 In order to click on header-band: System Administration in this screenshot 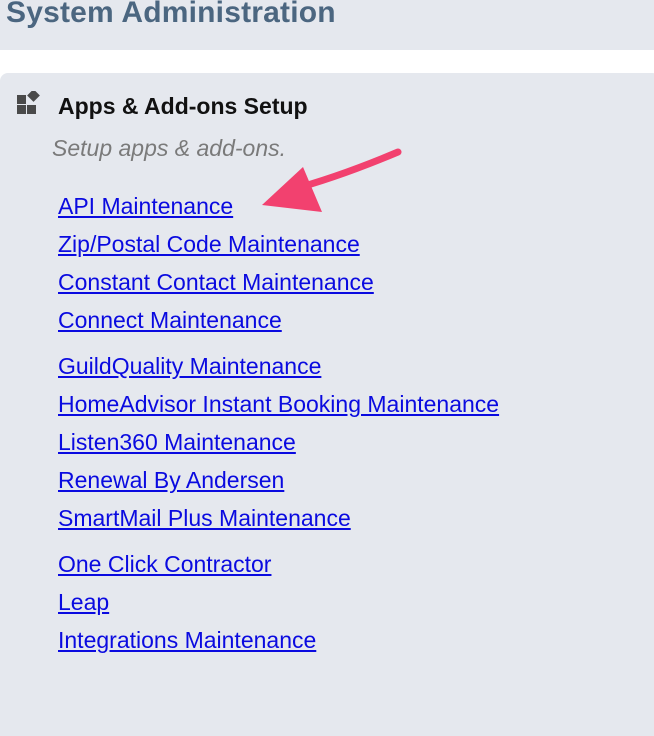, I will do `click(327, 25)`.